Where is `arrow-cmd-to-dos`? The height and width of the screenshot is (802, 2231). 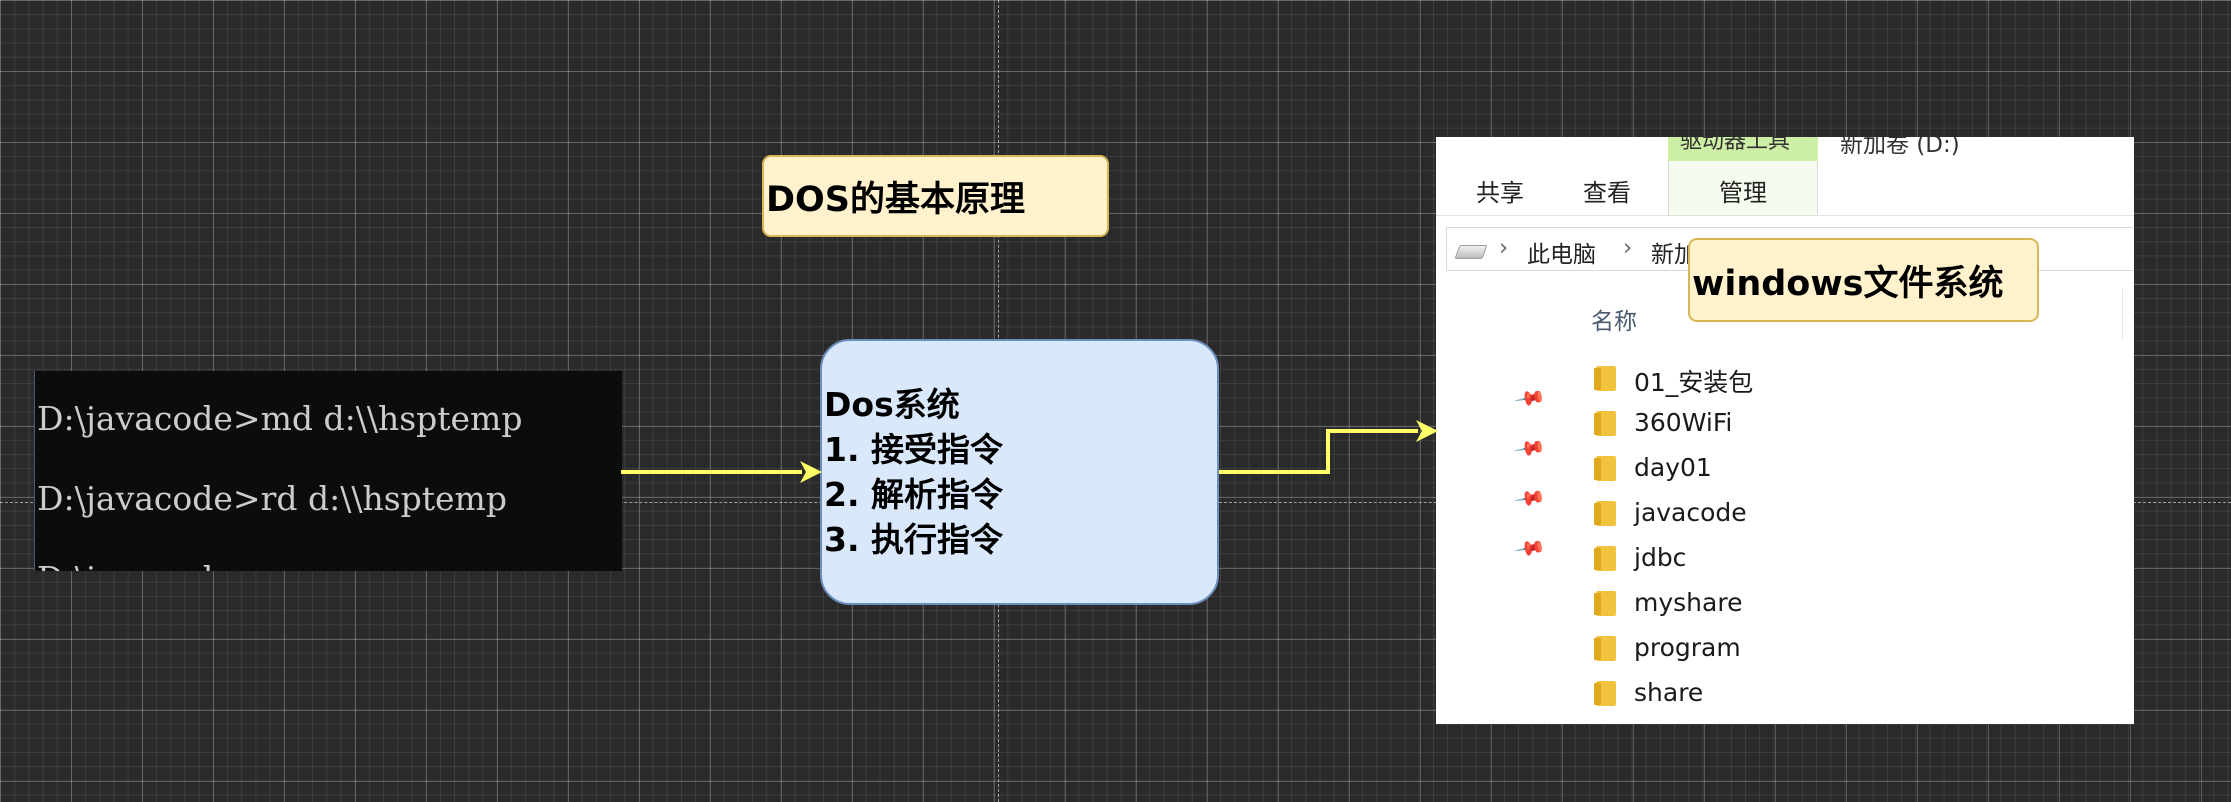
arrow-cmd-to-dos is located at coordinates (721, 472).